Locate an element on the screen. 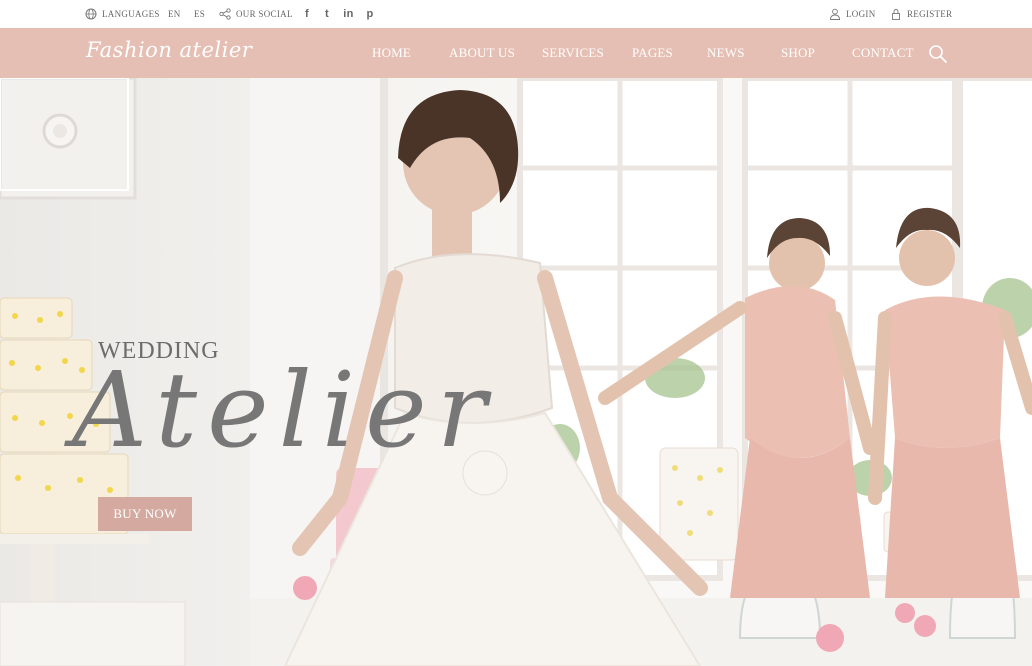 This screenshot has width=1032, height=666. login-link: LOGIN is located at coordinates (852, 14).